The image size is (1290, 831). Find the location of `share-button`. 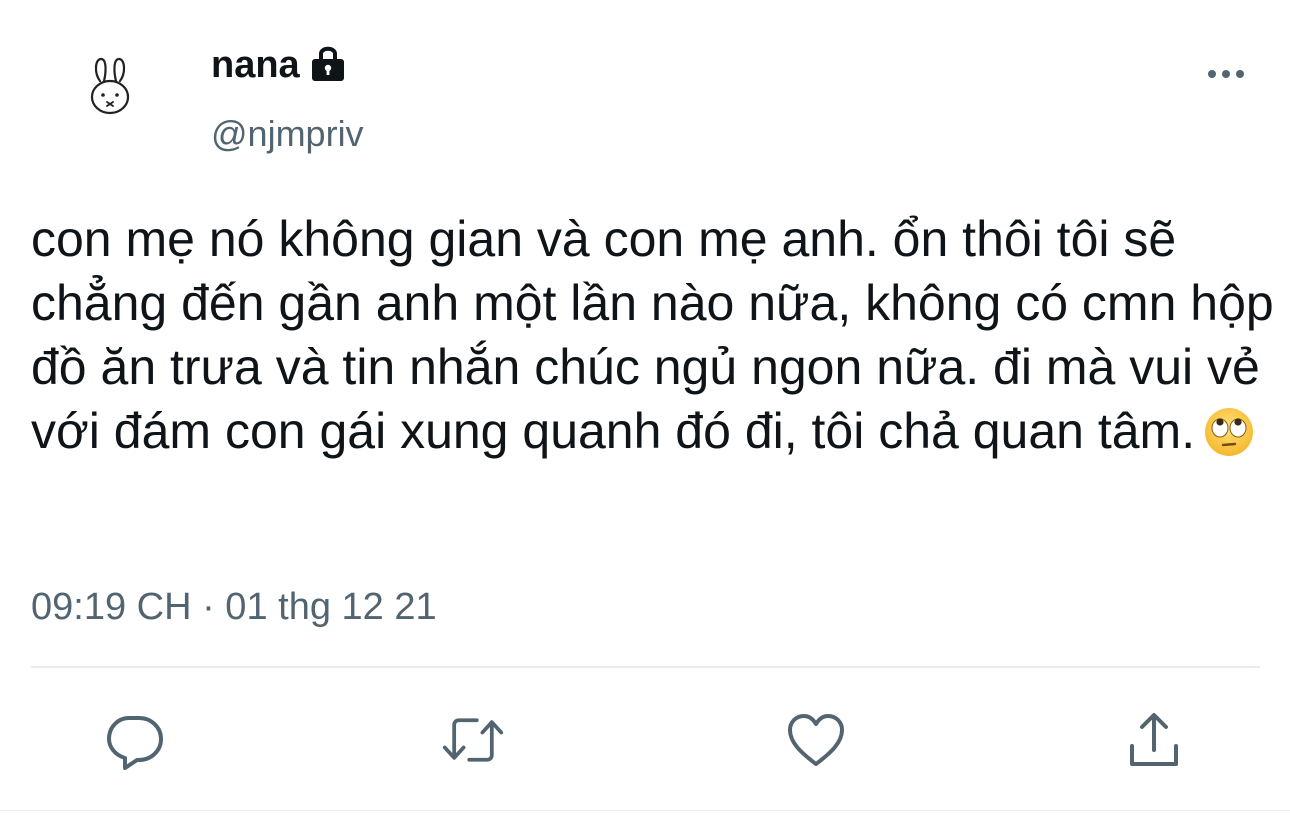

share-button is located at coordinates (1154, 740).